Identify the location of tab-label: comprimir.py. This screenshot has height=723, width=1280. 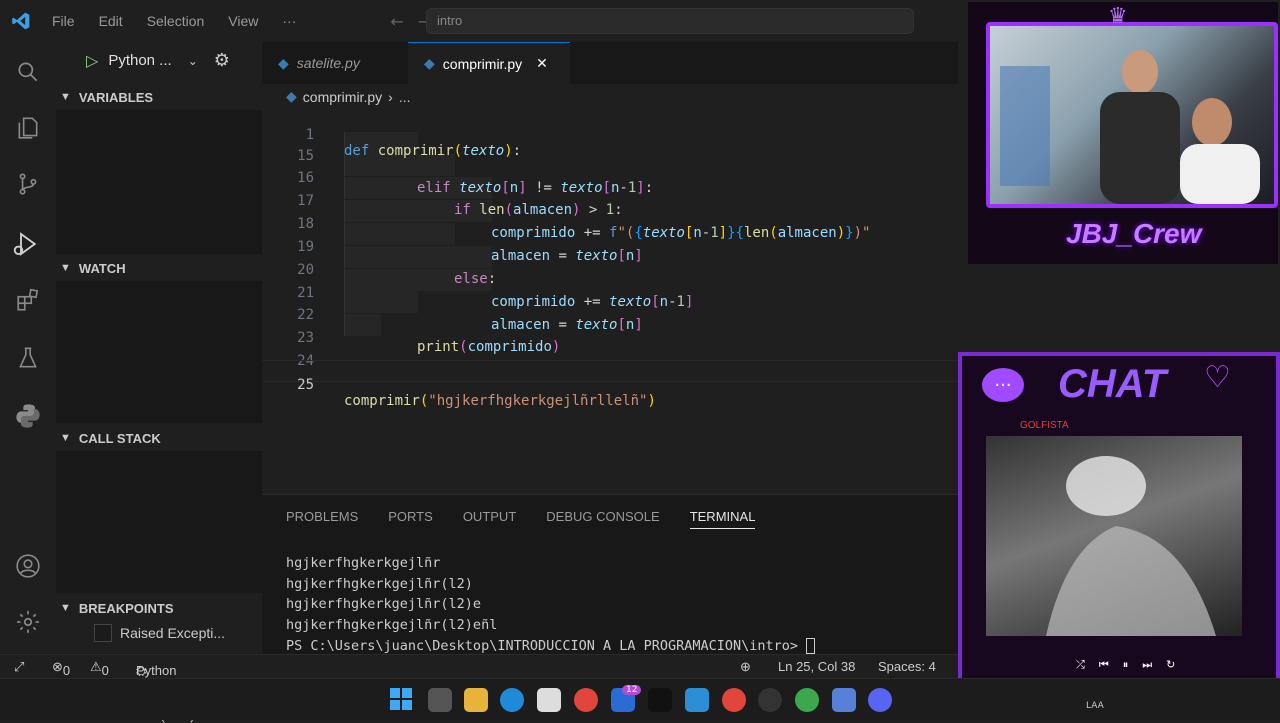
(482, 63).